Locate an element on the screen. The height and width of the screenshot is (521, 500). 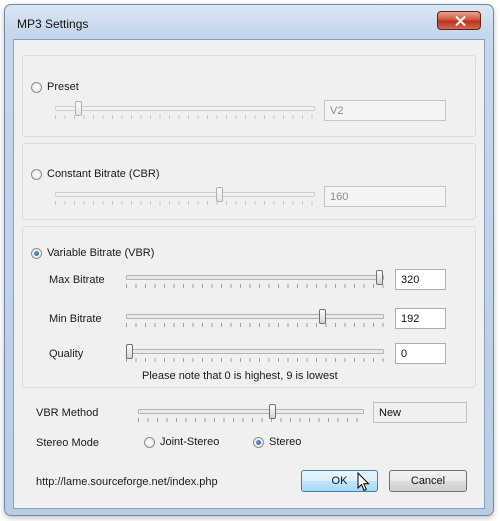
cbr-value-field: 160 is located at coordinates (385, 196).